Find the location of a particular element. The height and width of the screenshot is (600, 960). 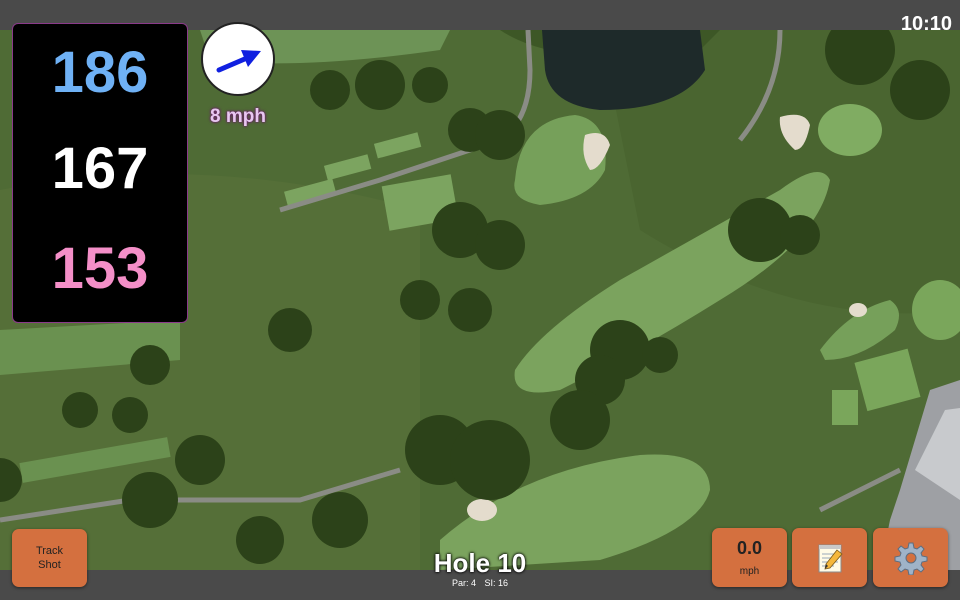

wind-arrow-icon is located at coordinates (238, 61).